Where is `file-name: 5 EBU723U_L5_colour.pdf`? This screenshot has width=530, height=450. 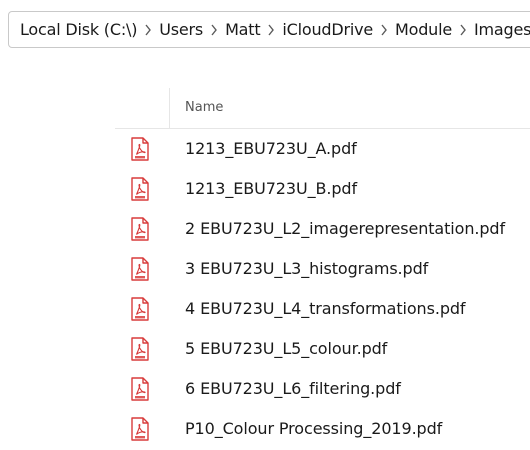 file-name: 5 EBU723U_L5_colour.pdf is located at coordinates (286, 348).